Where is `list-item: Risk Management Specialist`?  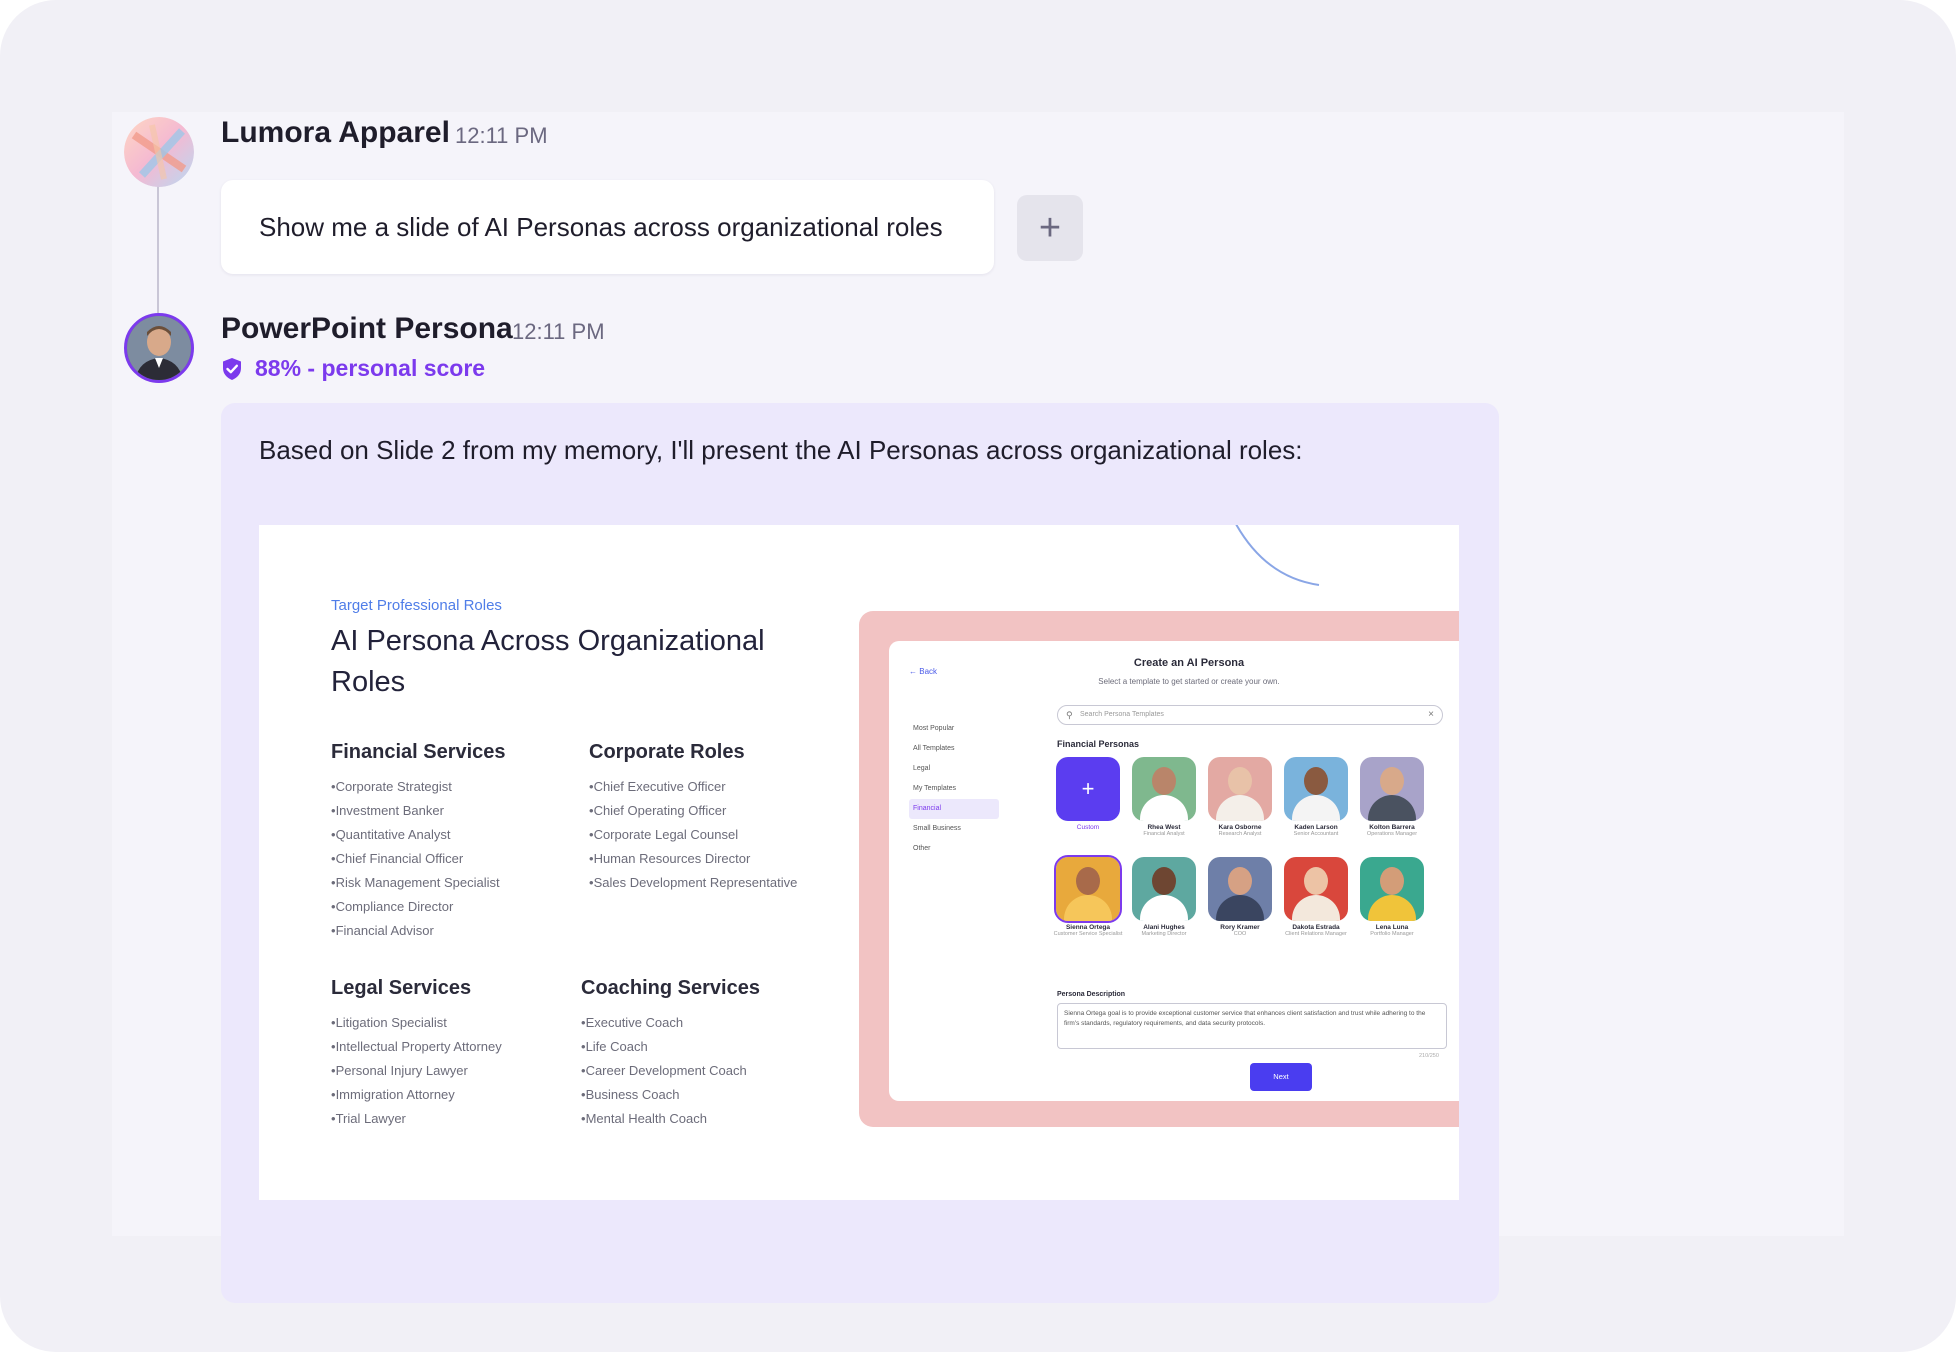
list-item: Risk Management Specialist is located at coordinates (415, 883).